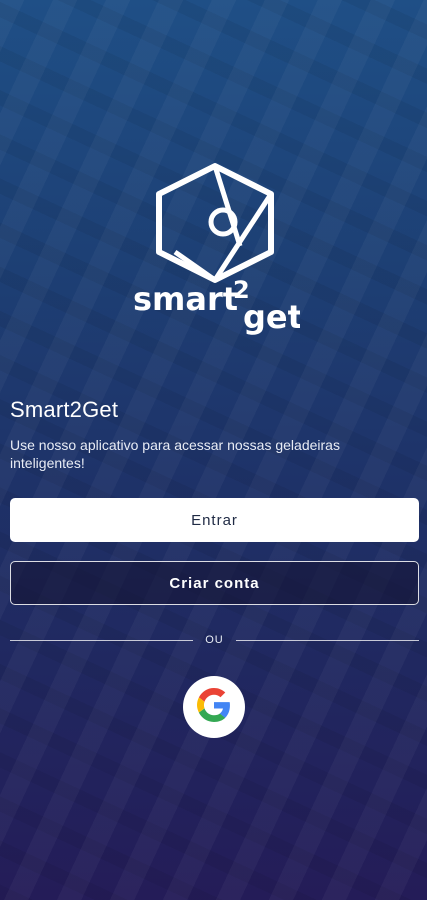 The image size is (427, 900). I want to click on svg-text: smart, so click(185, 299).